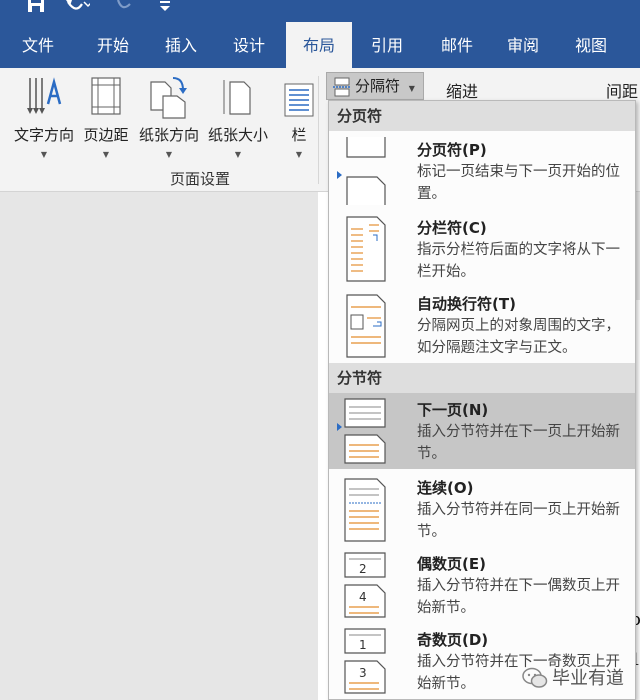  Describe the element at coordinates (38, 45) in the screenshot. I see `tab-file: 文件` at that location.